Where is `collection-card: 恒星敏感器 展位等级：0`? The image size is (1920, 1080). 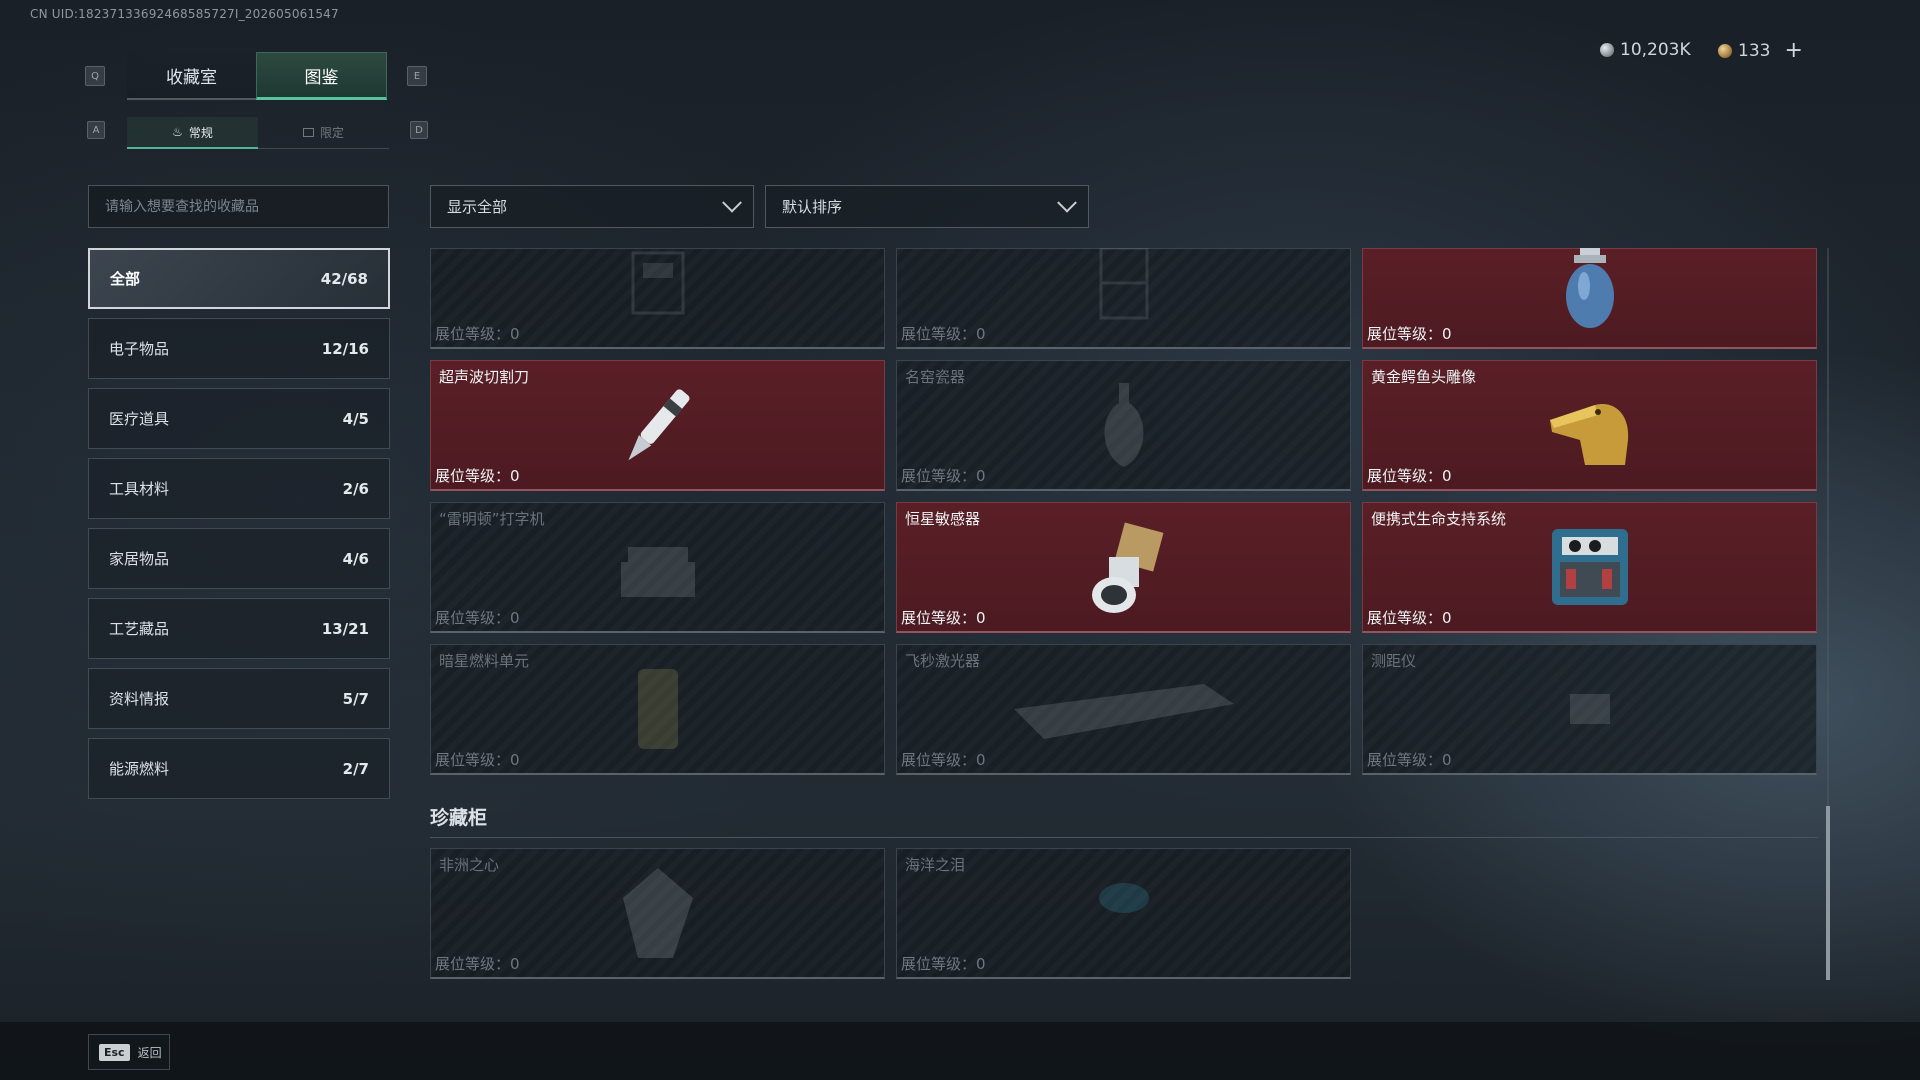
collection-card: 恒星敏感器 展位等级：0 is located at coordinates (1123, 567).